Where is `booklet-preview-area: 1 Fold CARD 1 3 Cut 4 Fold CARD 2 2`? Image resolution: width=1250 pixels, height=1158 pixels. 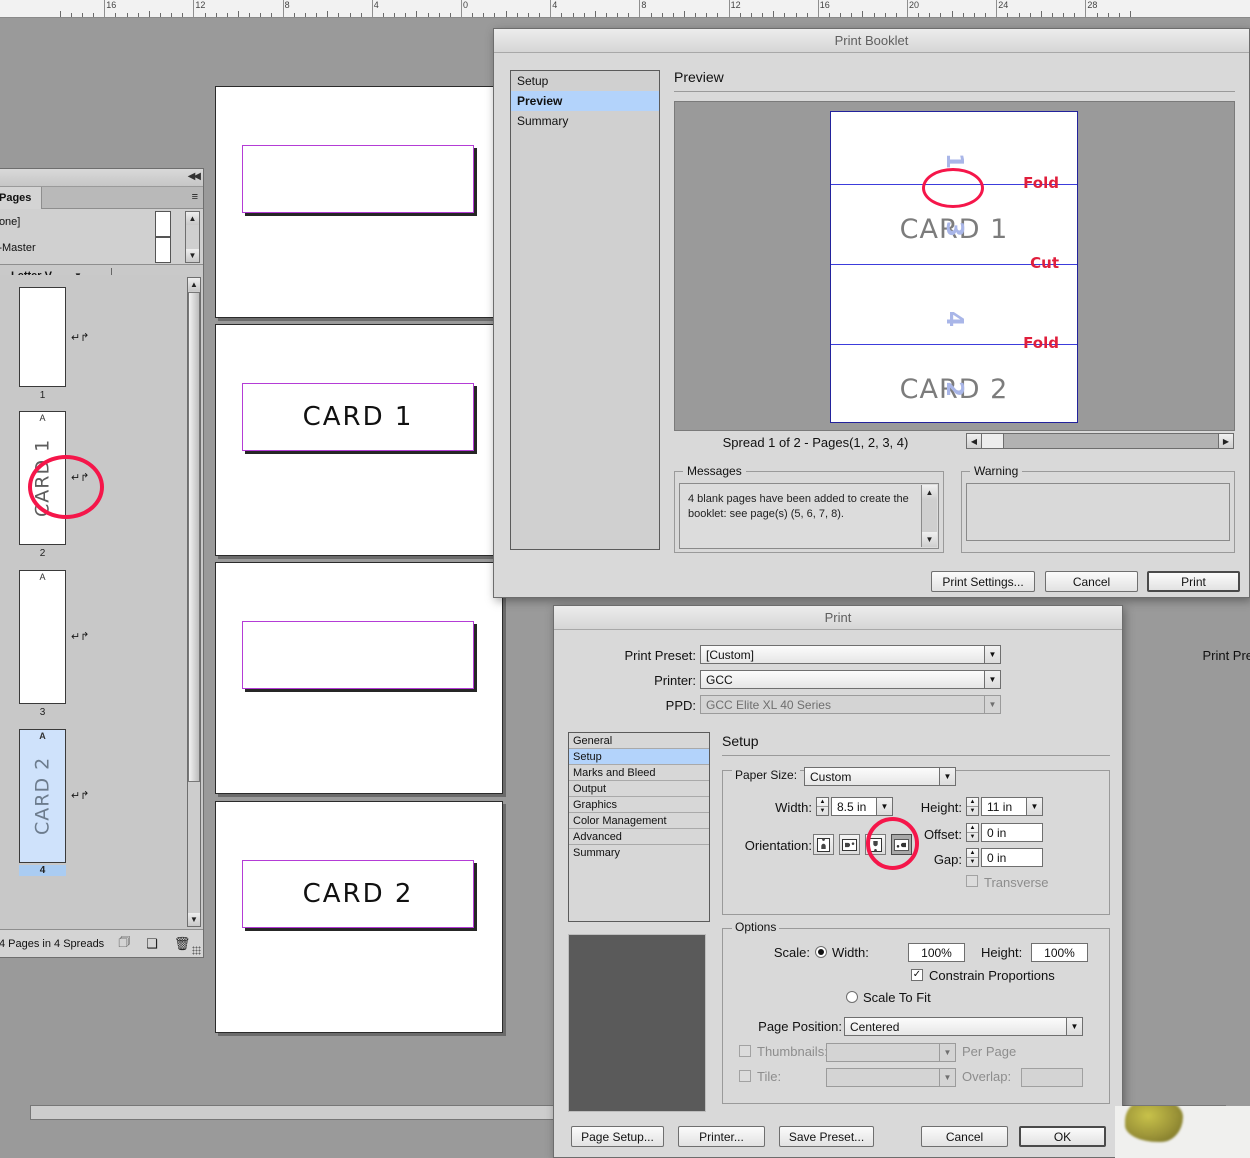 booklet-preview-area: 1 Fold CARD 1 3 Cut 4 Fold CARD 2 2 is located at coordinates (954, 266).